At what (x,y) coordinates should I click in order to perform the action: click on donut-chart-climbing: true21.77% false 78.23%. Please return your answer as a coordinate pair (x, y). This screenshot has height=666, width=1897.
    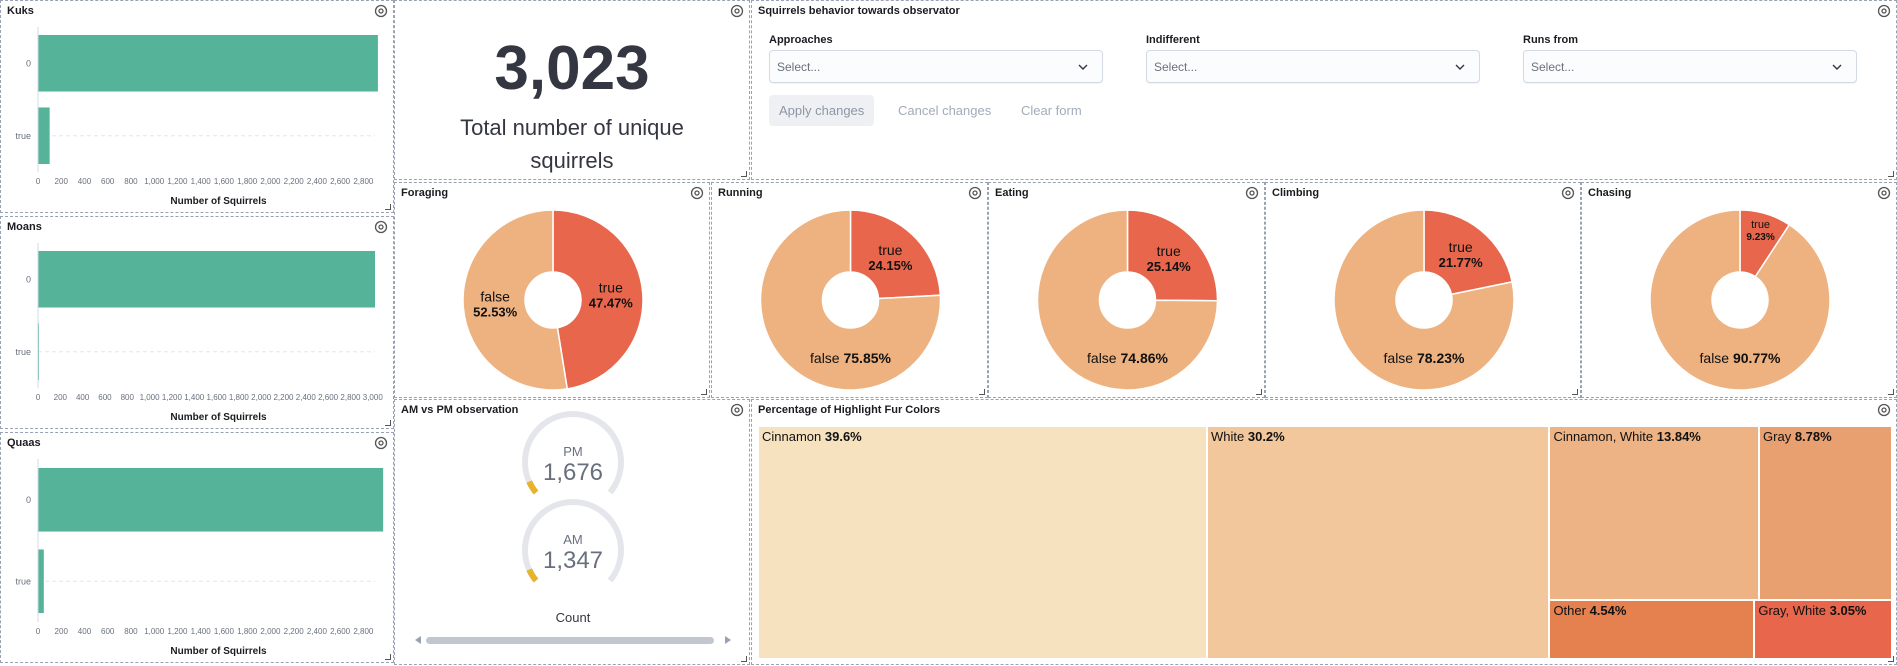
    Looking at the image, I should click on (1424, 300).